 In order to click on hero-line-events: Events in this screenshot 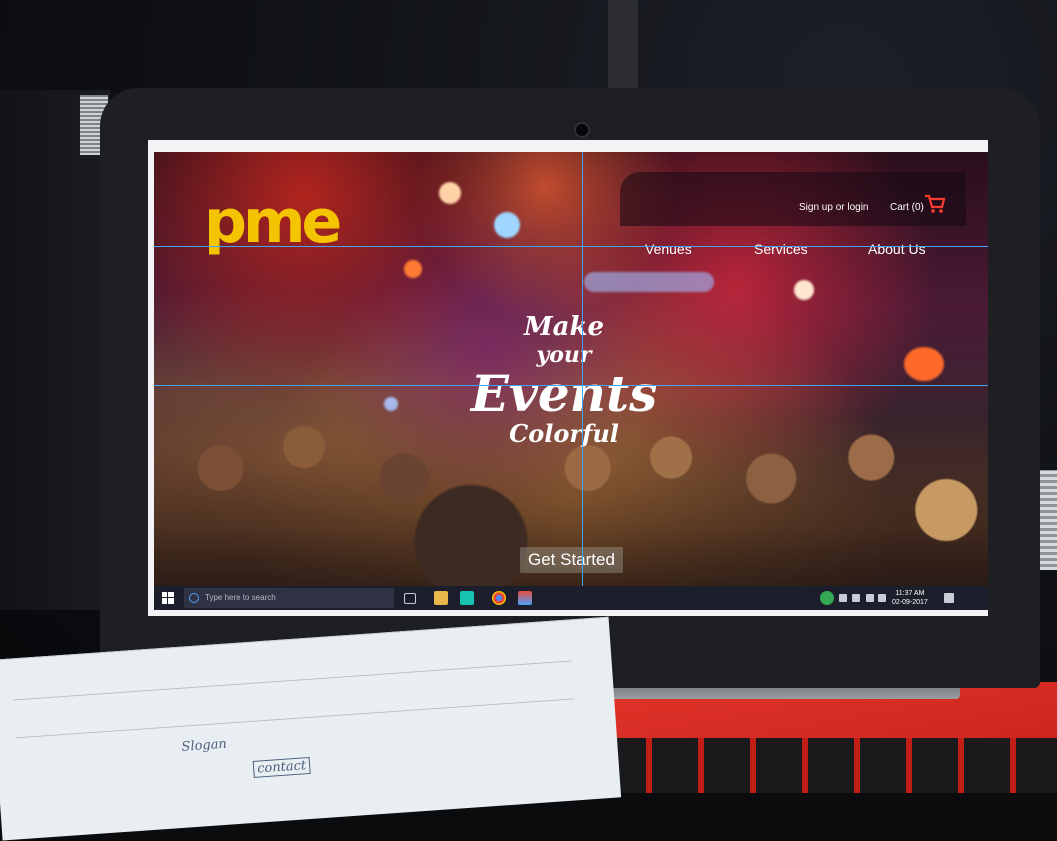, I will do `click(564, 393)`.